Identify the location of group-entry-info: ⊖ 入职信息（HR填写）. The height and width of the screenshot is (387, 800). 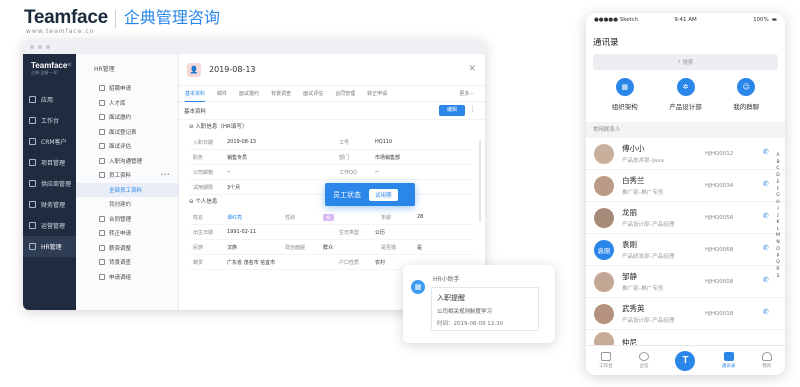
(332, 127).